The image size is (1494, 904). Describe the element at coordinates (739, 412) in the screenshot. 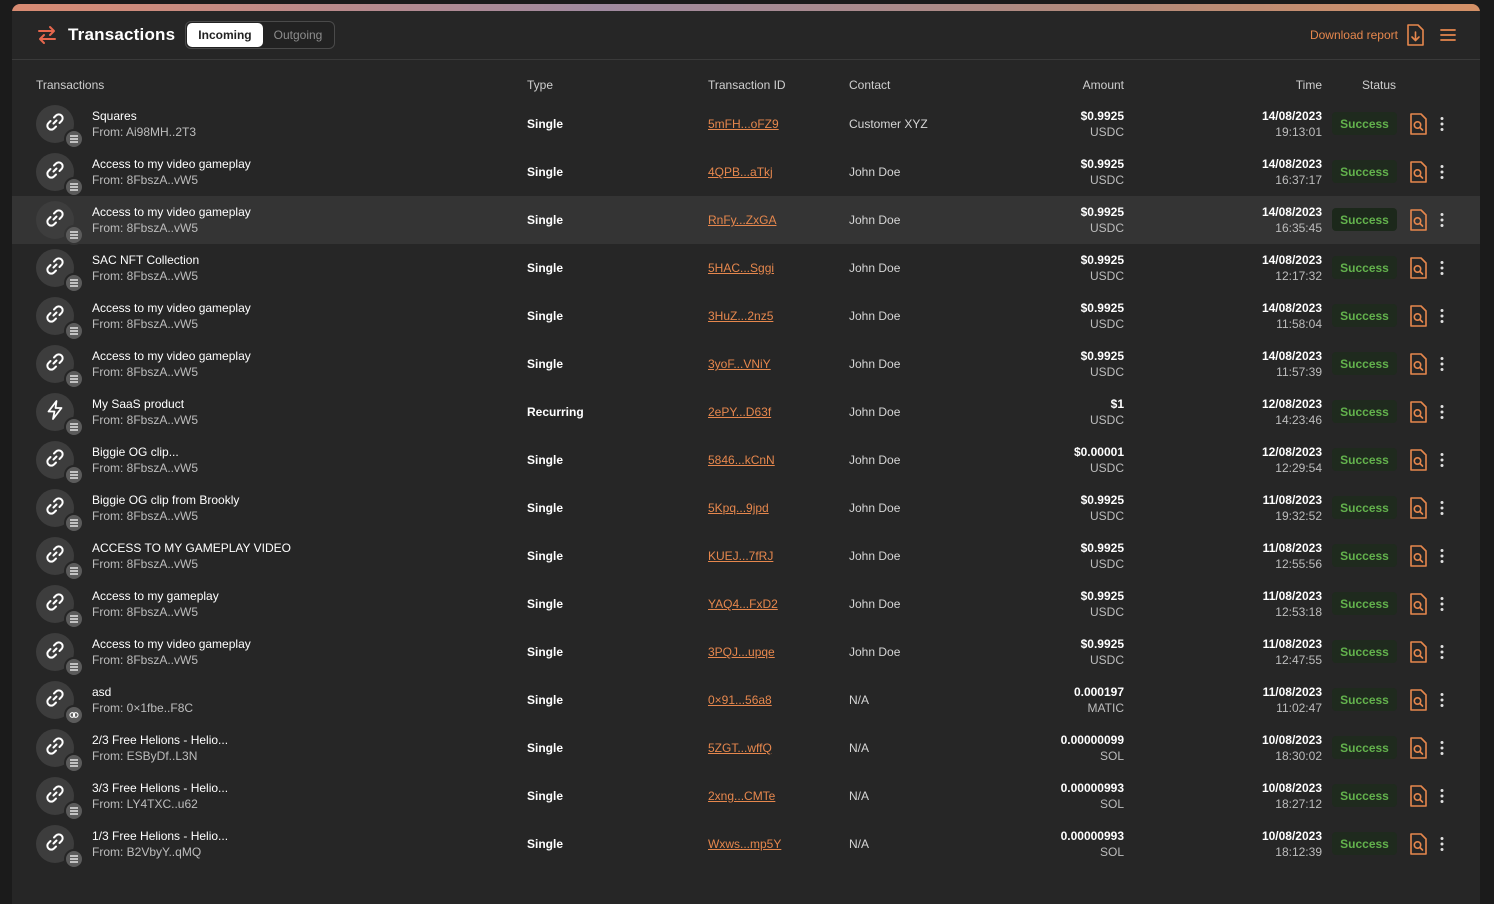

I see `transaction-id-link: 2ePY...D63f` at that location.